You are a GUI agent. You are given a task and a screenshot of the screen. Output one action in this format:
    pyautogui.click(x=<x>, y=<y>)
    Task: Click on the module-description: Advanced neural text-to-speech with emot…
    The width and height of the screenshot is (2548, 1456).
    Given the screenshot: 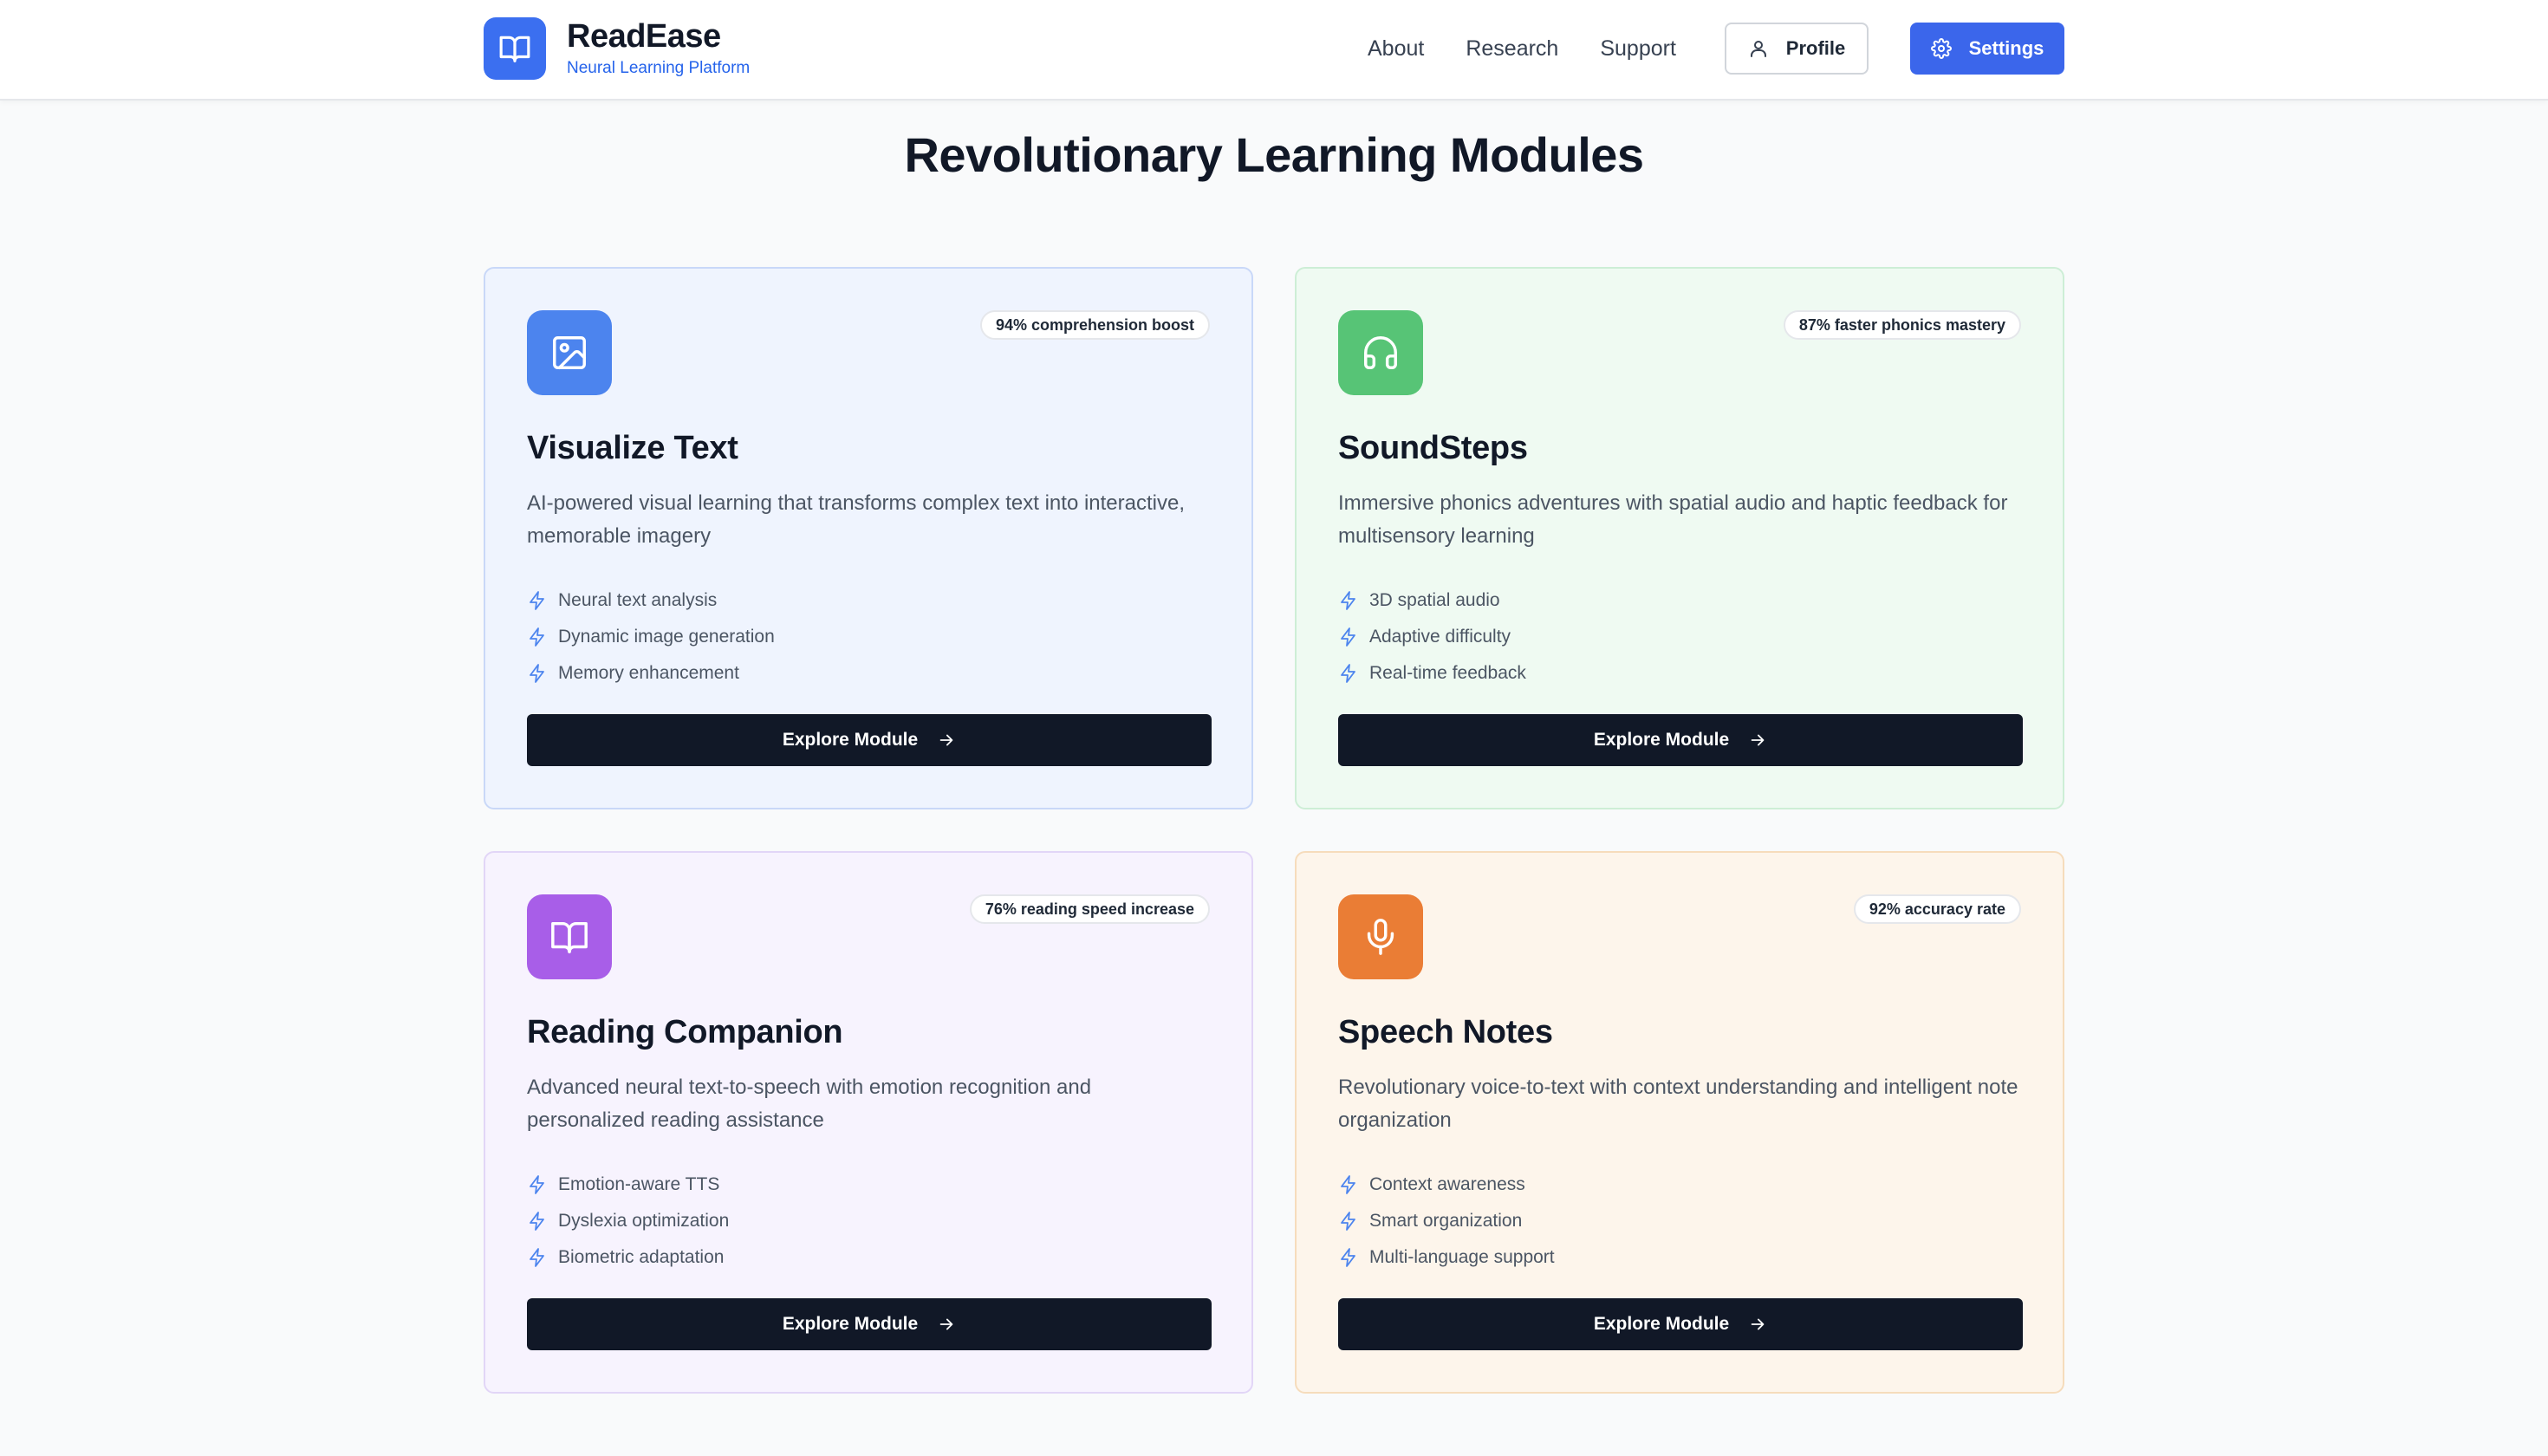 What is the action you would take?
    pyautogui.click(x=809, y=1104)
    